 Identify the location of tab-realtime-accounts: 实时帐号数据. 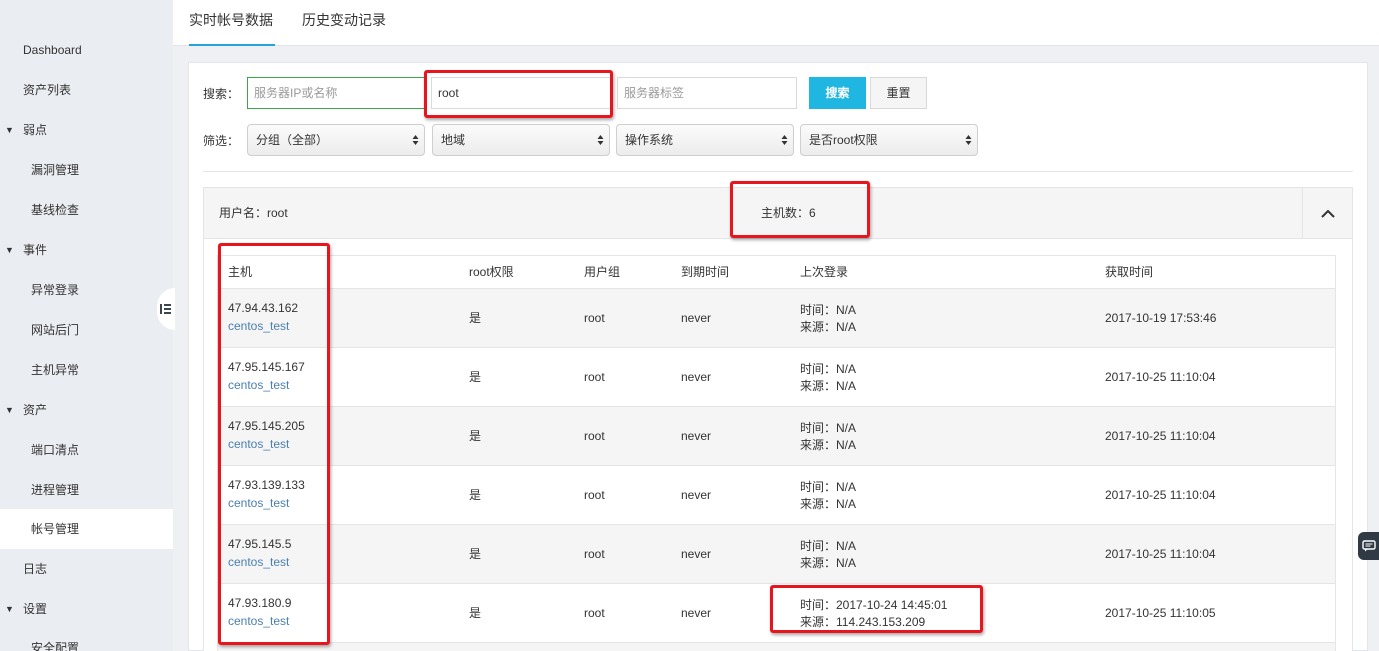
(232, 23).